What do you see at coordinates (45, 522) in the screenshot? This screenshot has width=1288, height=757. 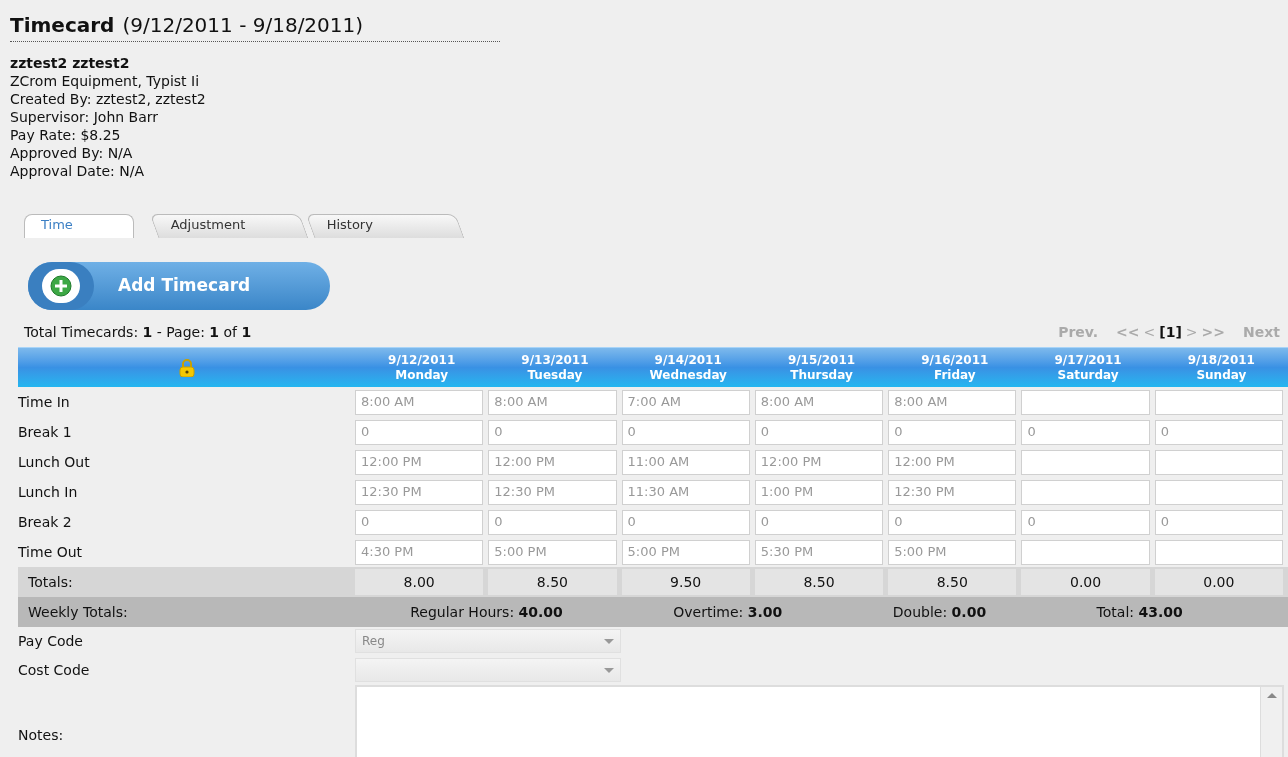 I see `row-label: Break 2` at bounding box center [45, 522].